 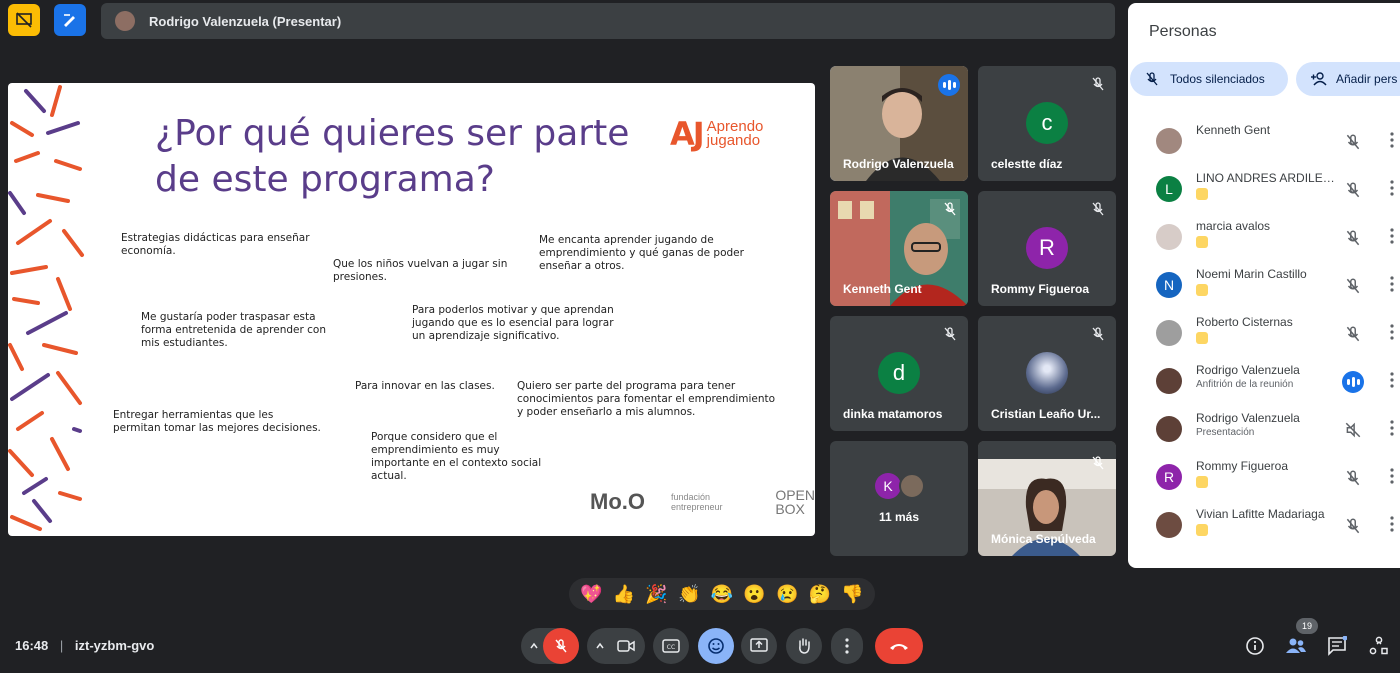 I want to click on meeting-details: 16:48 | izt-yzbm-gvo, so click(x=84, y=645).